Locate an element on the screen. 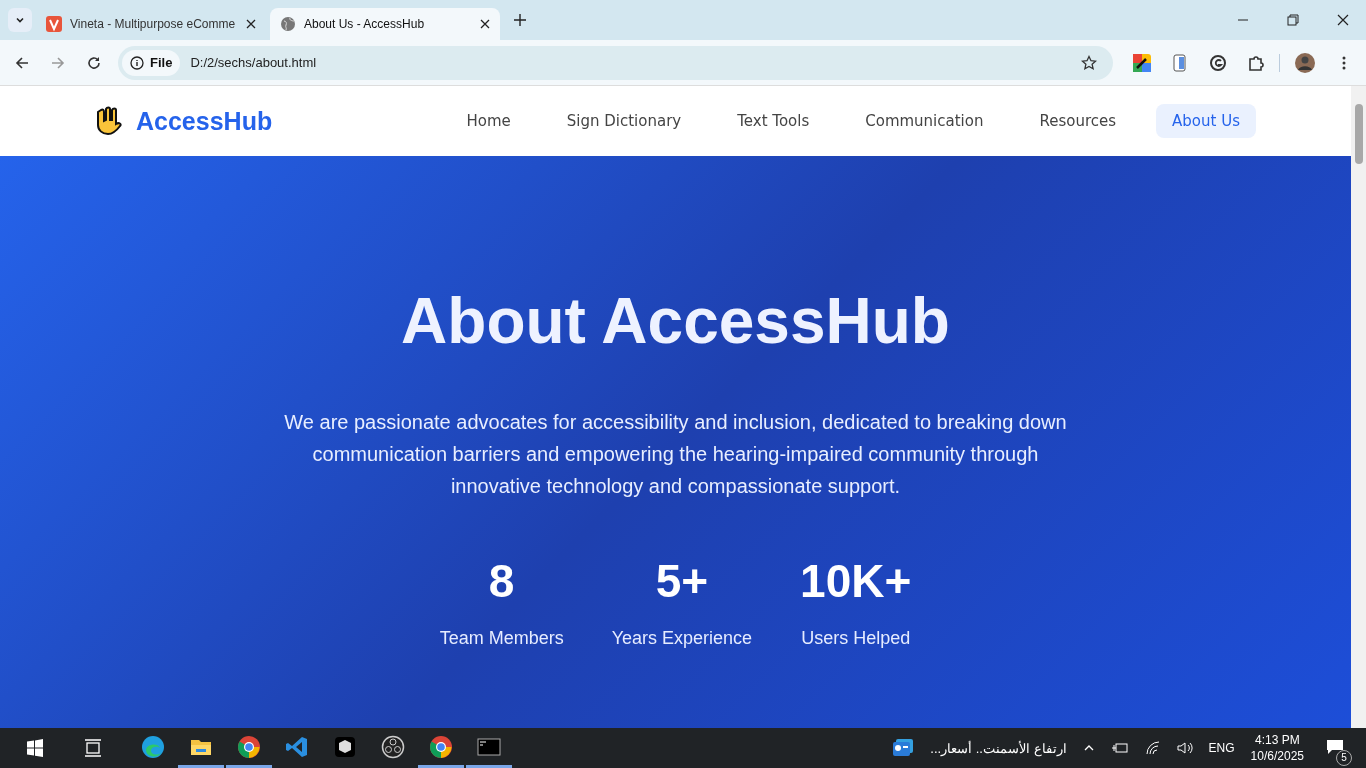  stat-value: 5+ is located at coordinates (682, 581).